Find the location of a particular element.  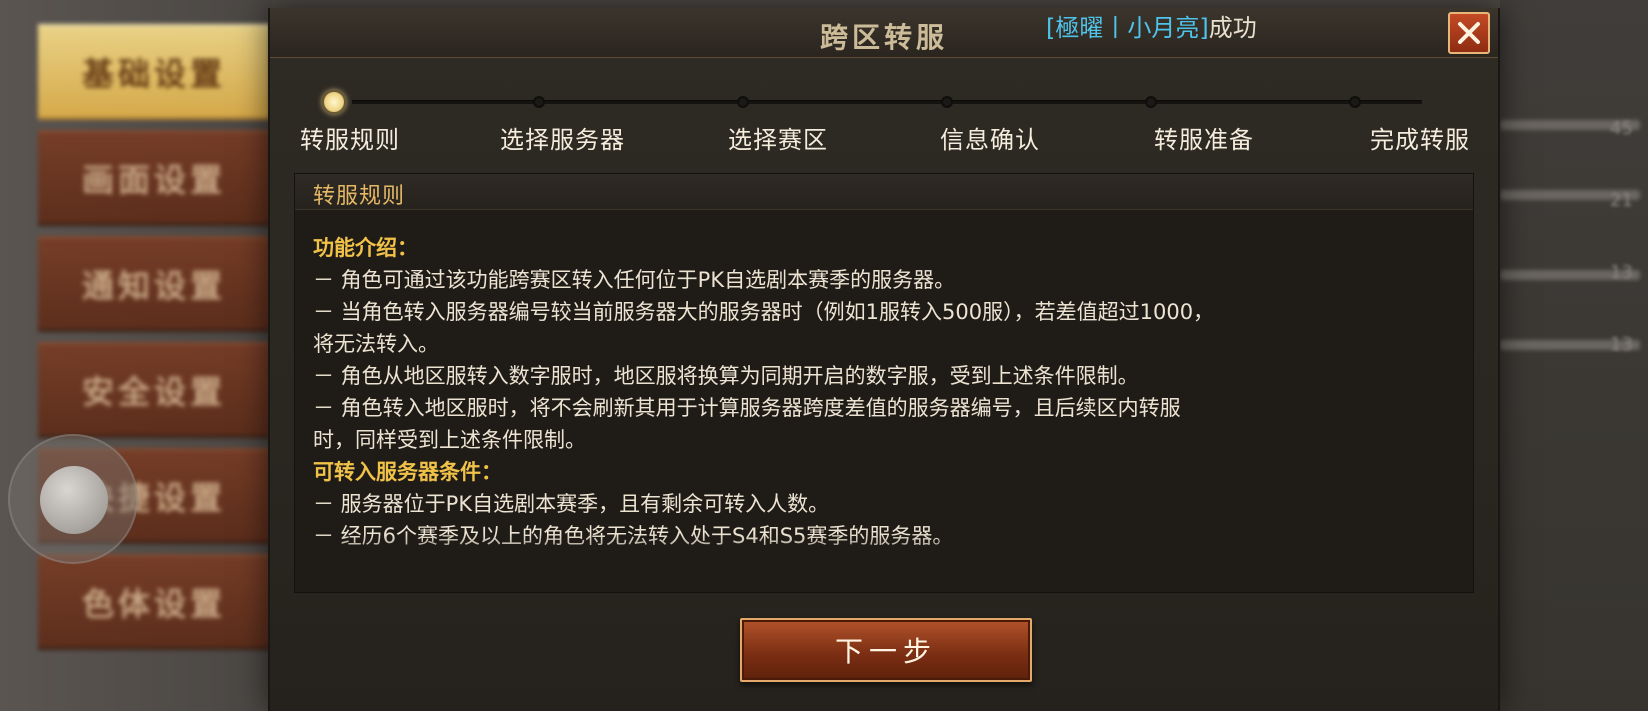

step-label-select-server: 选择服务器 is located at coordinates (562, 140).